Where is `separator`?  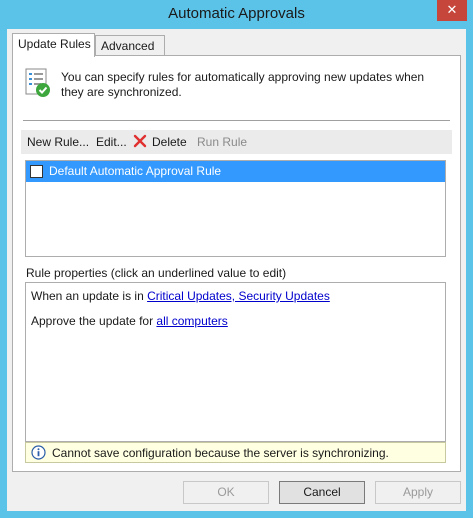
separator is located at coordinates (236, 120).